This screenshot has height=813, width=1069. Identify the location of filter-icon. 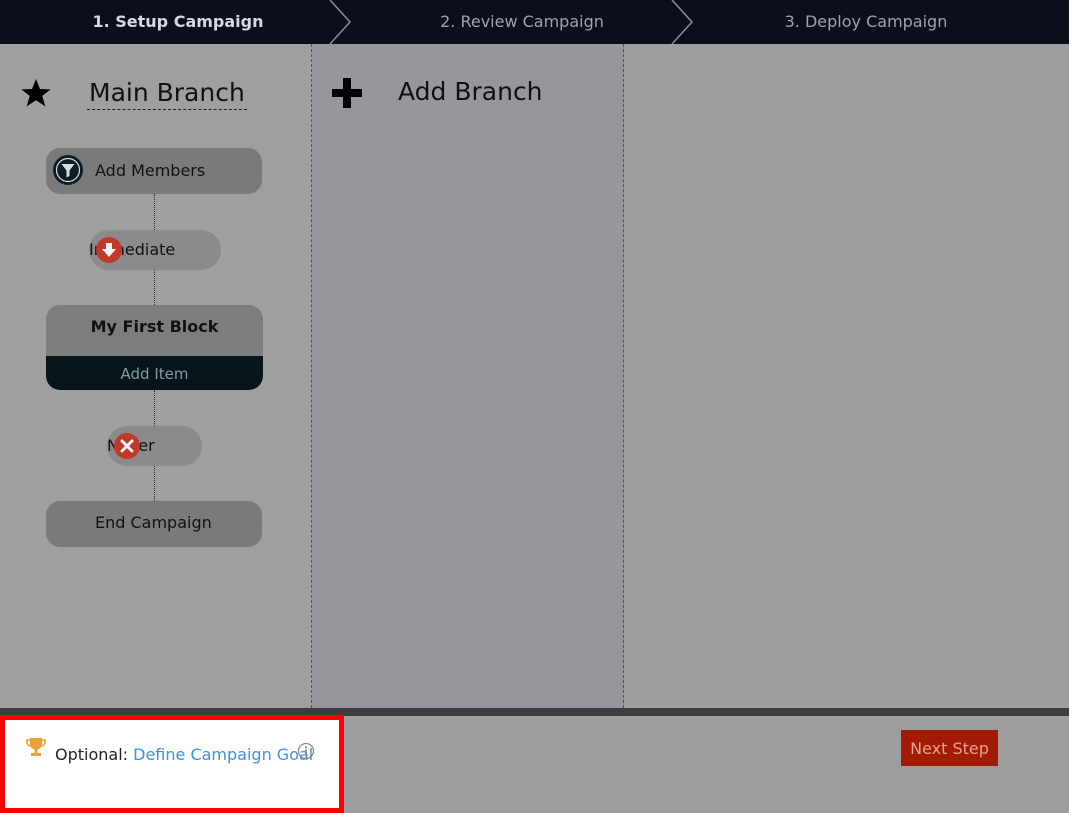
(68, 170).